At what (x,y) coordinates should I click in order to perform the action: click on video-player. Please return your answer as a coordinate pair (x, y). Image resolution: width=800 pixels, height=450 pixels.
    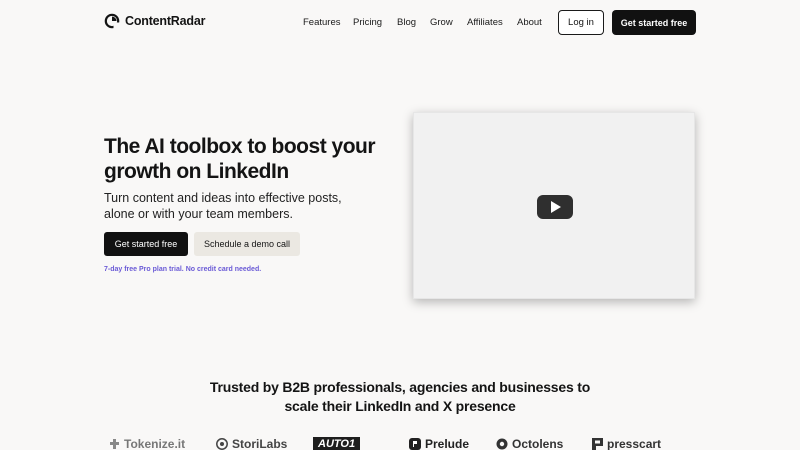
    Looking at the image, I should click on (554, 205).